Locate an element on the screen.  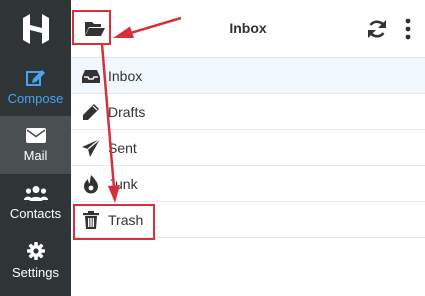
highlight-folder-button is located at coordinates (91, 27).